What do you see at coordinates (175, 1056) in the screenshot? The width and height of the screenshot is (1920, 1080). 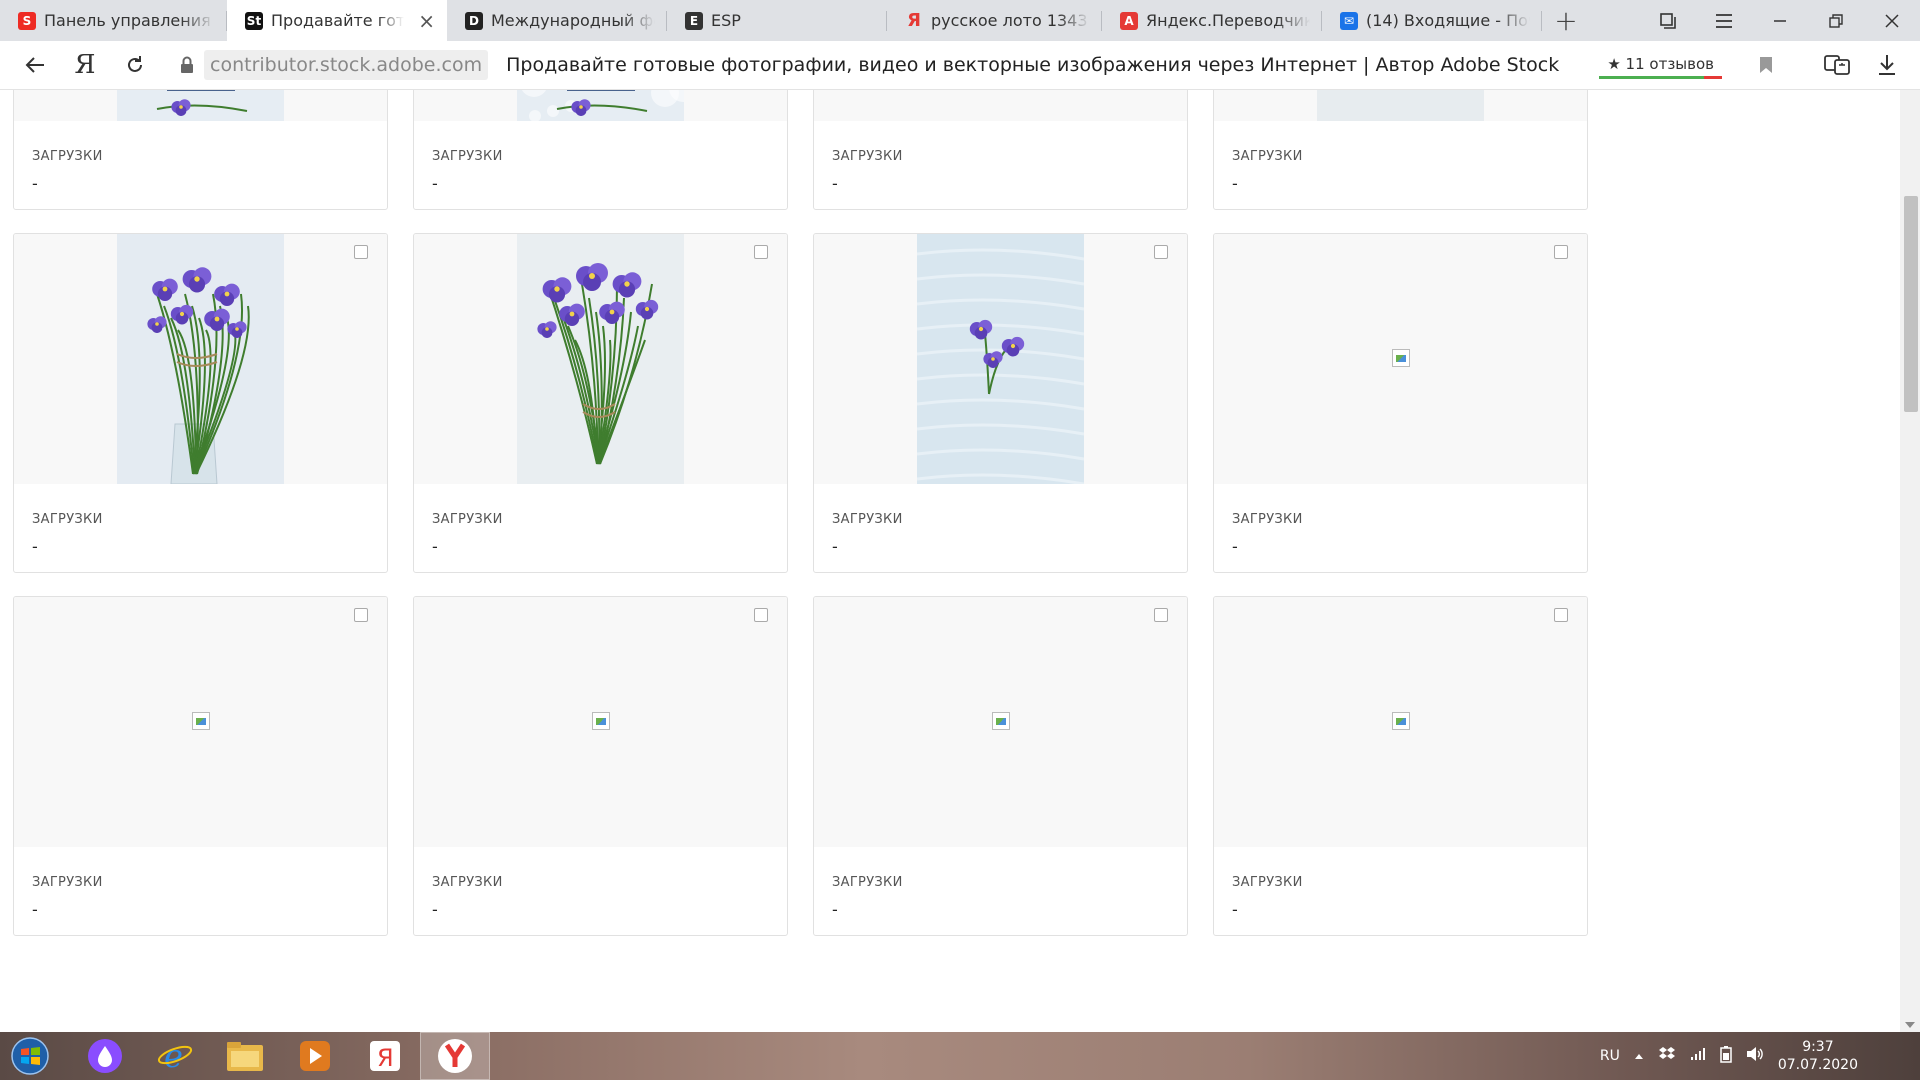 I see `internet-explorer-icon: e` at bounding box center [175, 1056].